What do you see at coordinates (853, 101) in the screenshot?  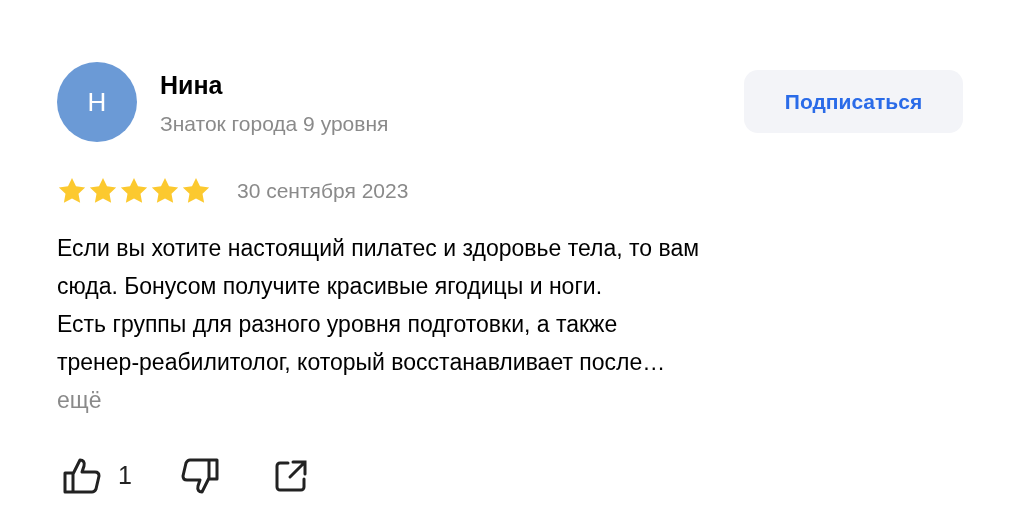 I see `subscribe-button: Подписаться` at bounding box center [853, 101].